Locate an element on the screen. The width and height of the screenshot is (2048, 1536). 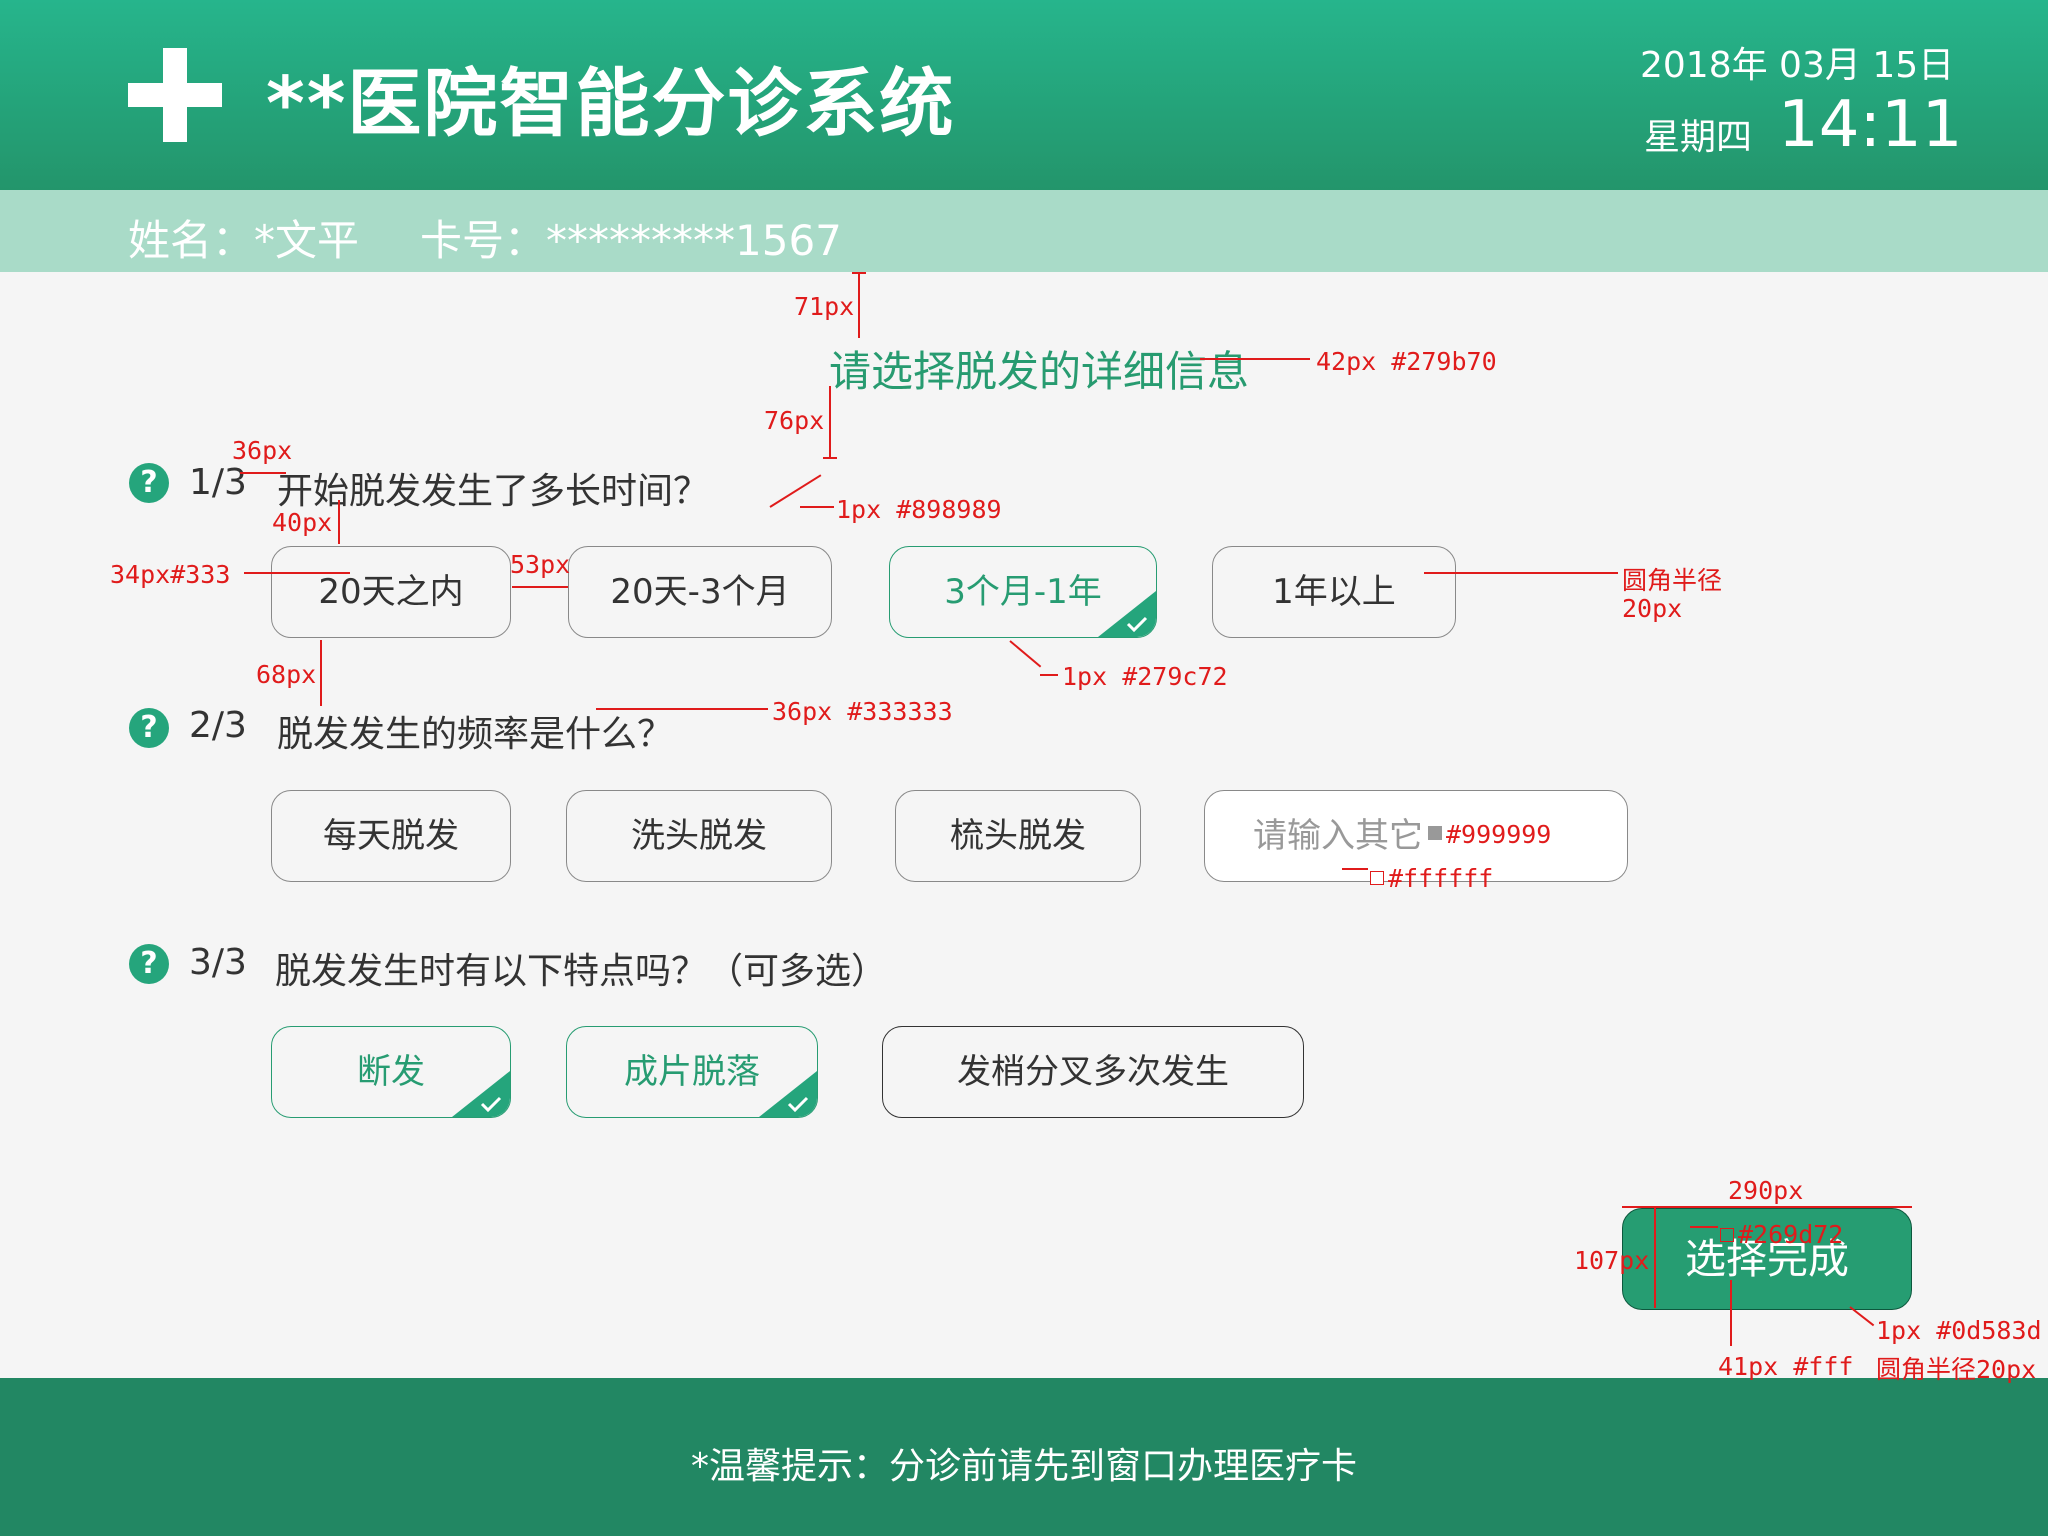
annotation-submit-bg: #269d72 is located at coordinates (1791, 1234).